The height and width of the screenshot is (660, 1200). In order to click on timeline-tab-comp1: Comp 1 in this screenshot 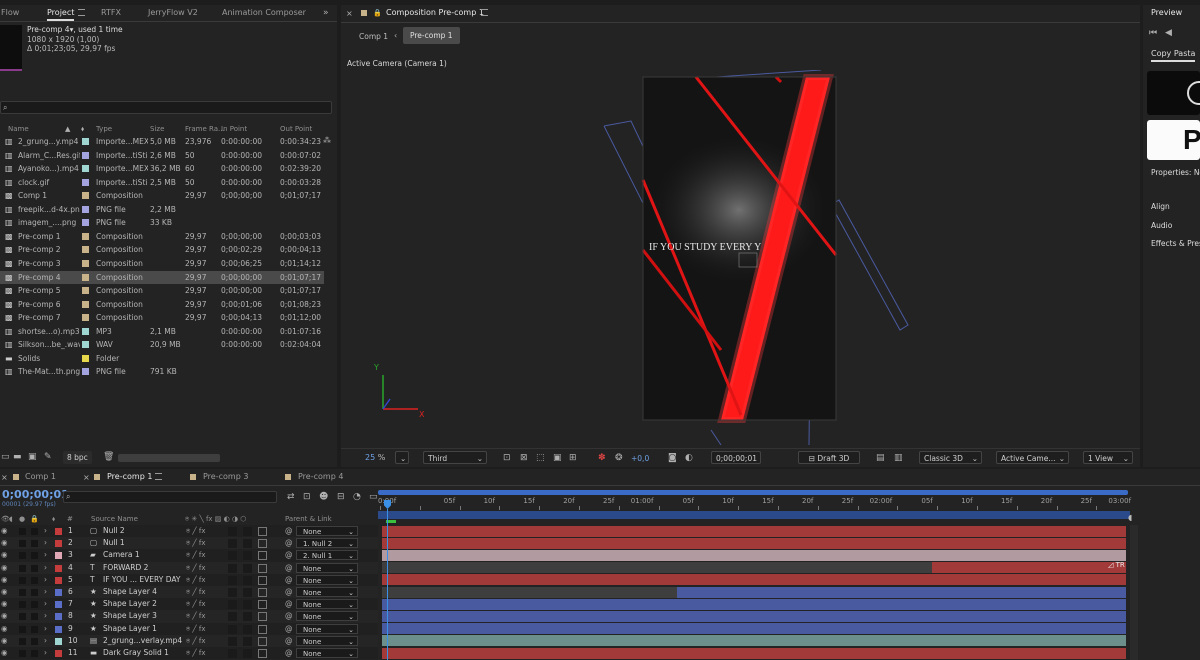, I will do `click(40, 477)`.